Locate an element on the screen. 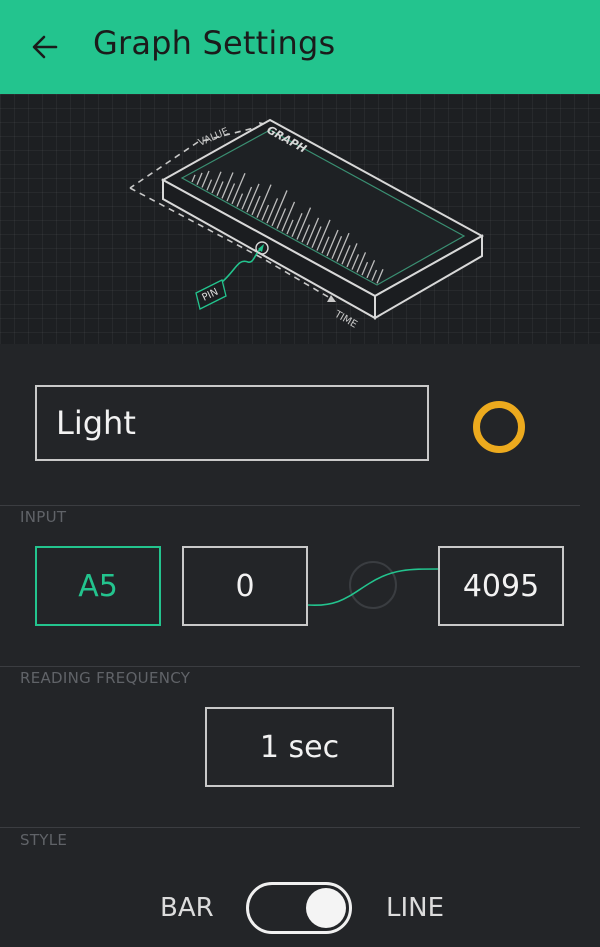 The height and width of the screenshot is (947, 600). reading-frequency-select: 1 sec is located at coordinates (299, 747).